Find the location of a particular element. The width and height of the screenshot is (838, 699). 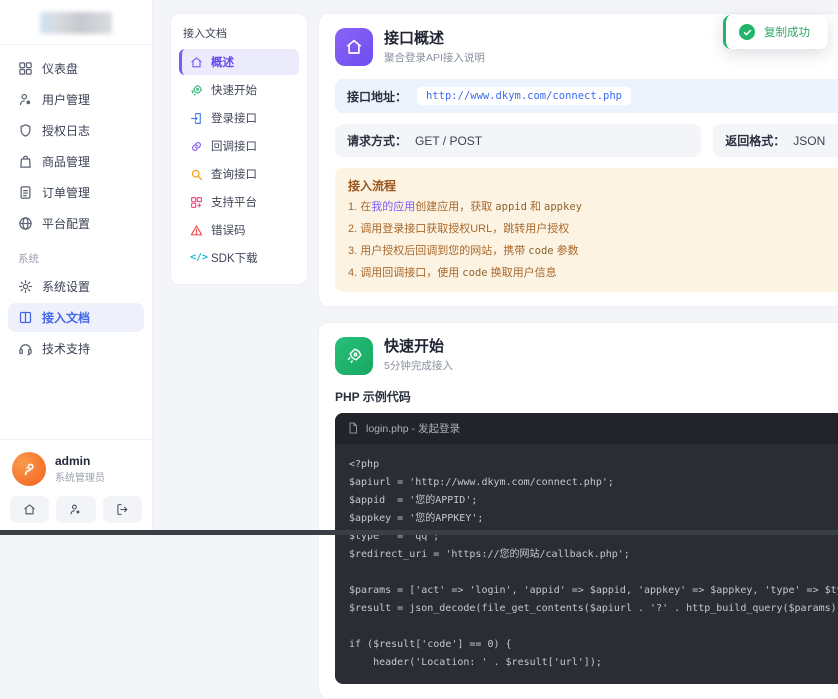

sidebar-item-label: 仪表盘 is located at coordinates (60, 69).